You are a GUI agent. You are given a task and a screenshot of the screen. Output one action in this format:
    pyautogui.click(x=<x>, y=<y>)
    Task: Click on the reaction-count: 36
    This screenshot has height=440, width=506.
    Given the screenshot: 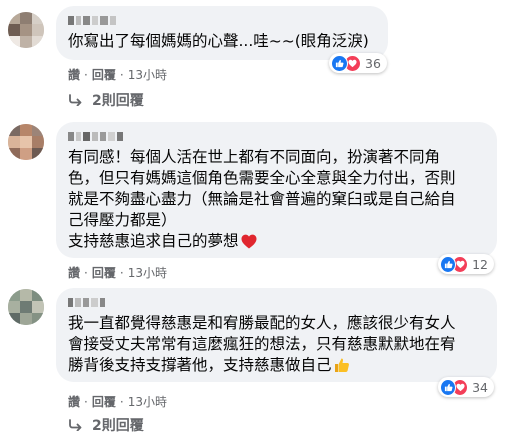 What is the action you would take?
    pyautogui.click(x=373, y=63)
    